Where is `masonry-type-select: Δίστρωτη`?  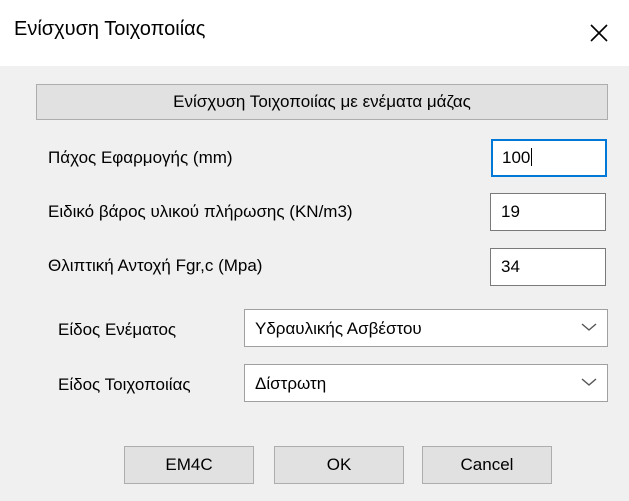
masonry-type-select: Δίστρωτη is located at coordinates (426, 383).